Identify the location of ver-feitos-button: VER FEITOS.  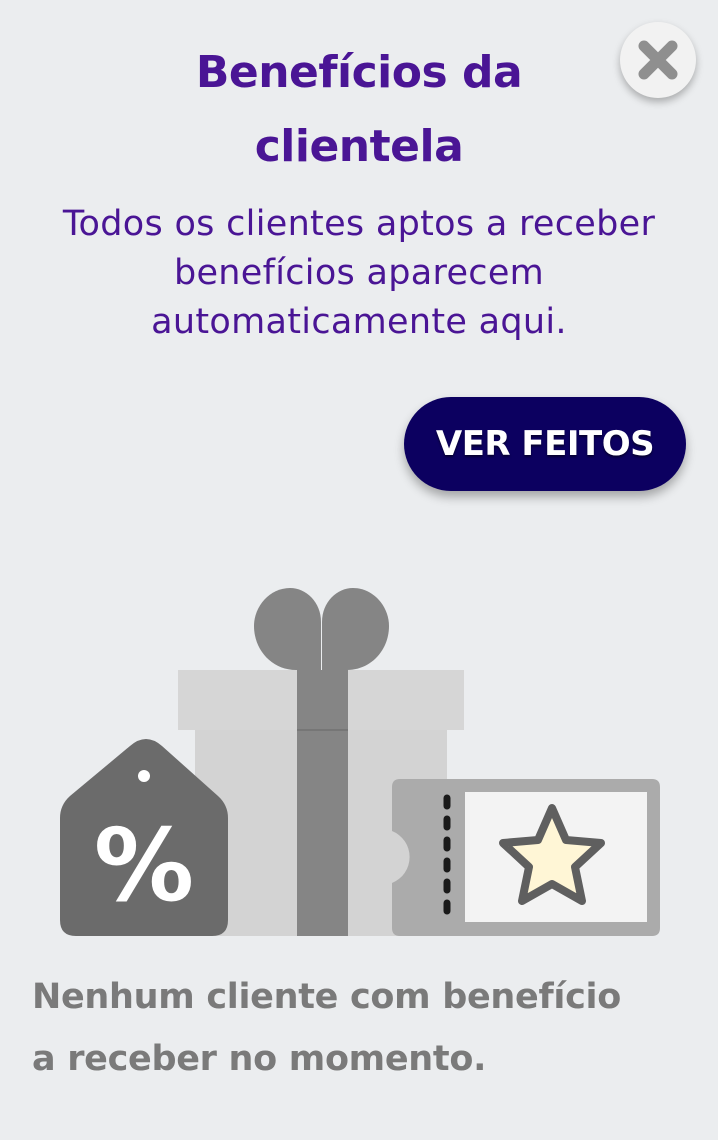
(545, 444).